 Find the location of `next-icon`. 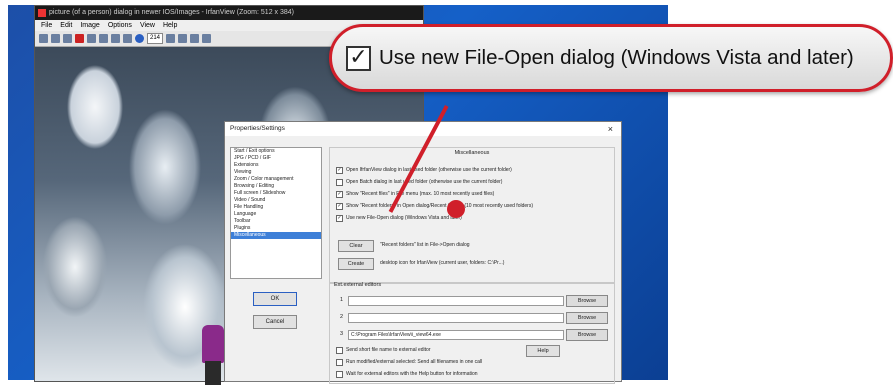

next-icon is located at coordinates (207, 38).